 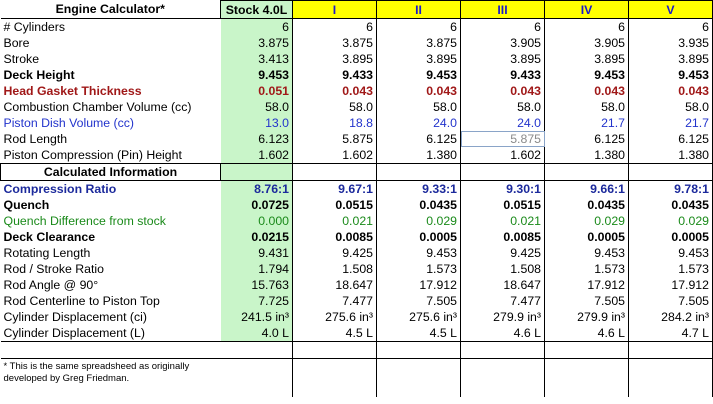 What do you see at coordinates (502, 333) in the screenshot?
I see `cell-iii: 4.6 L` at bounding box center [502, 333].